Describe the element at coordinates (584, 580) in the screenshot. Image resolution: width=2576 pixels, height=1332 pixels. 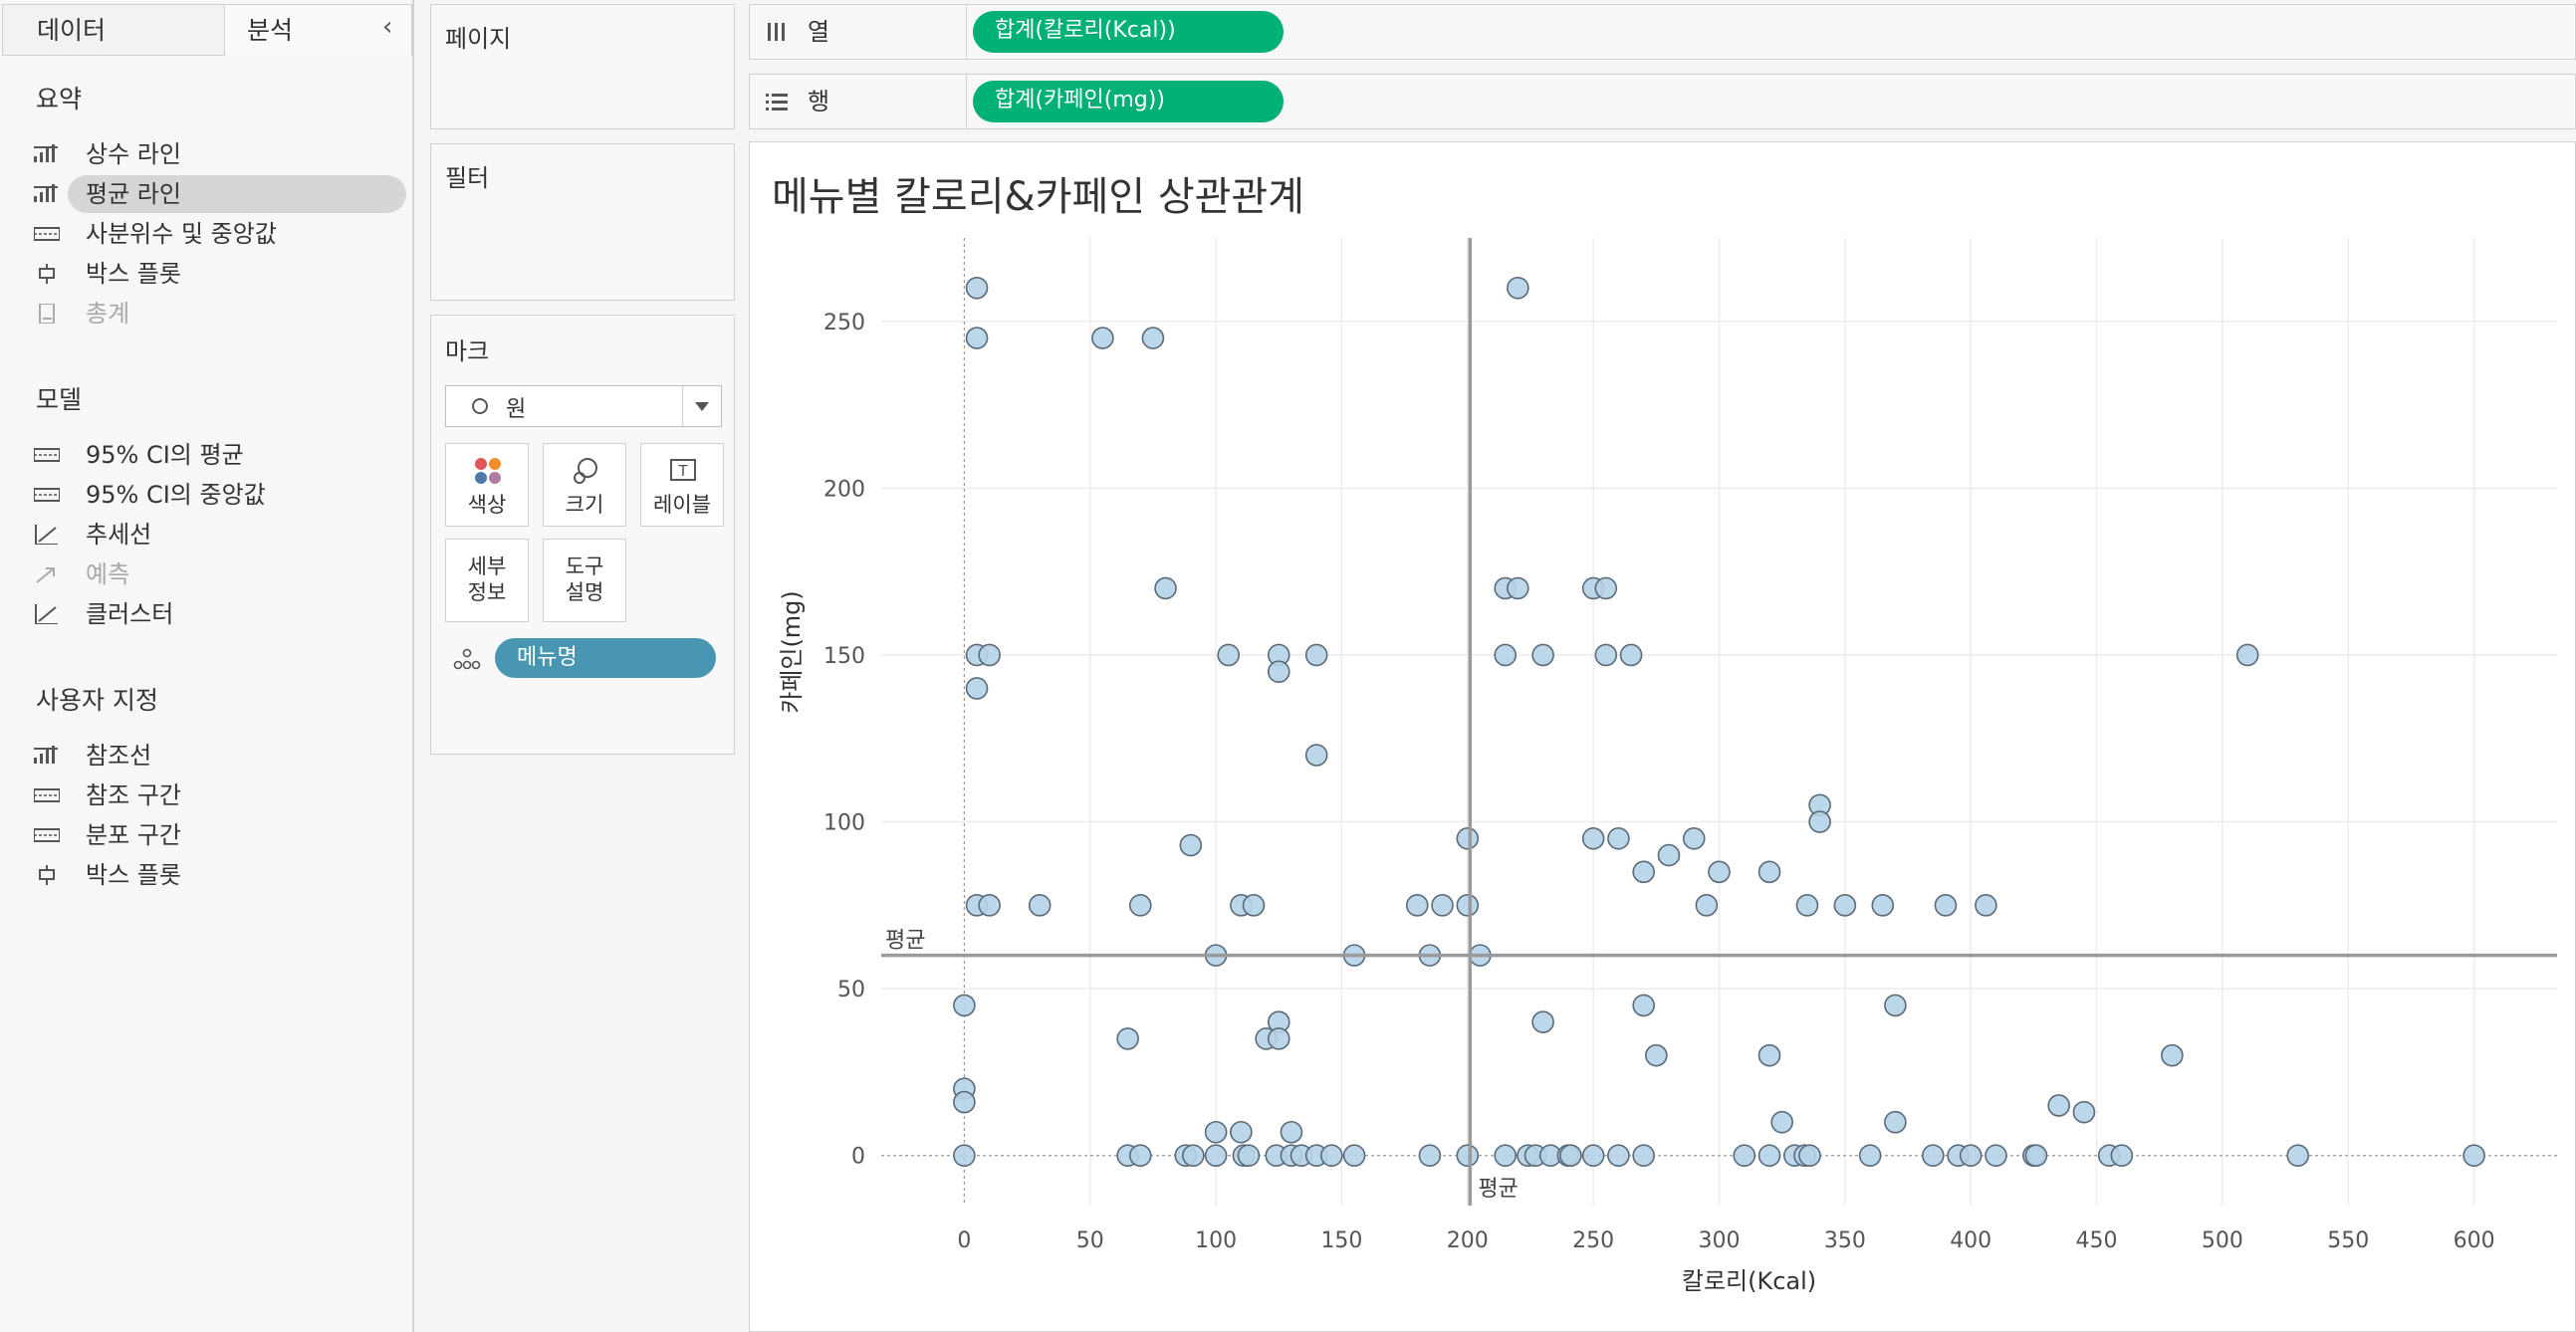
I see `tooltip-button: 도구 설명` at that location.